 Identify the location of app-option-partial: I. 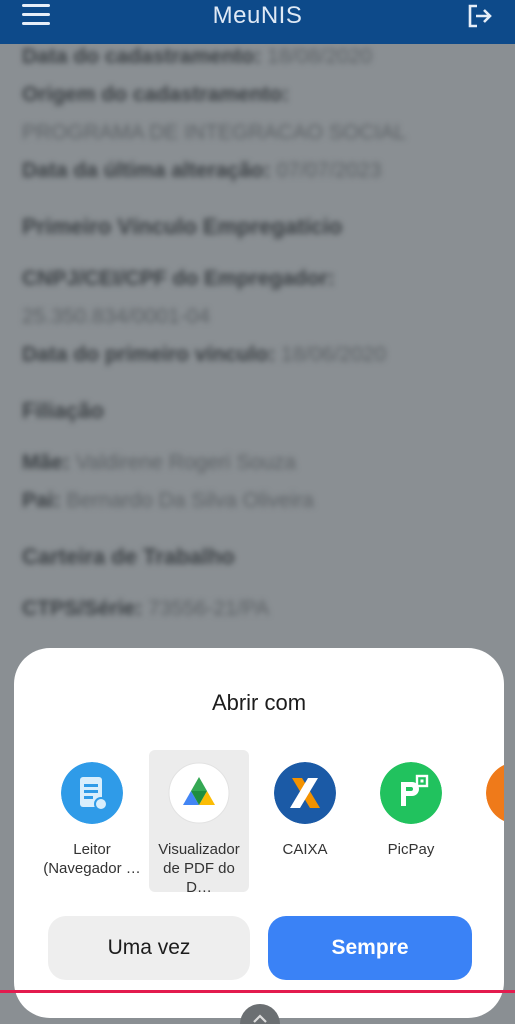
(485, 821).